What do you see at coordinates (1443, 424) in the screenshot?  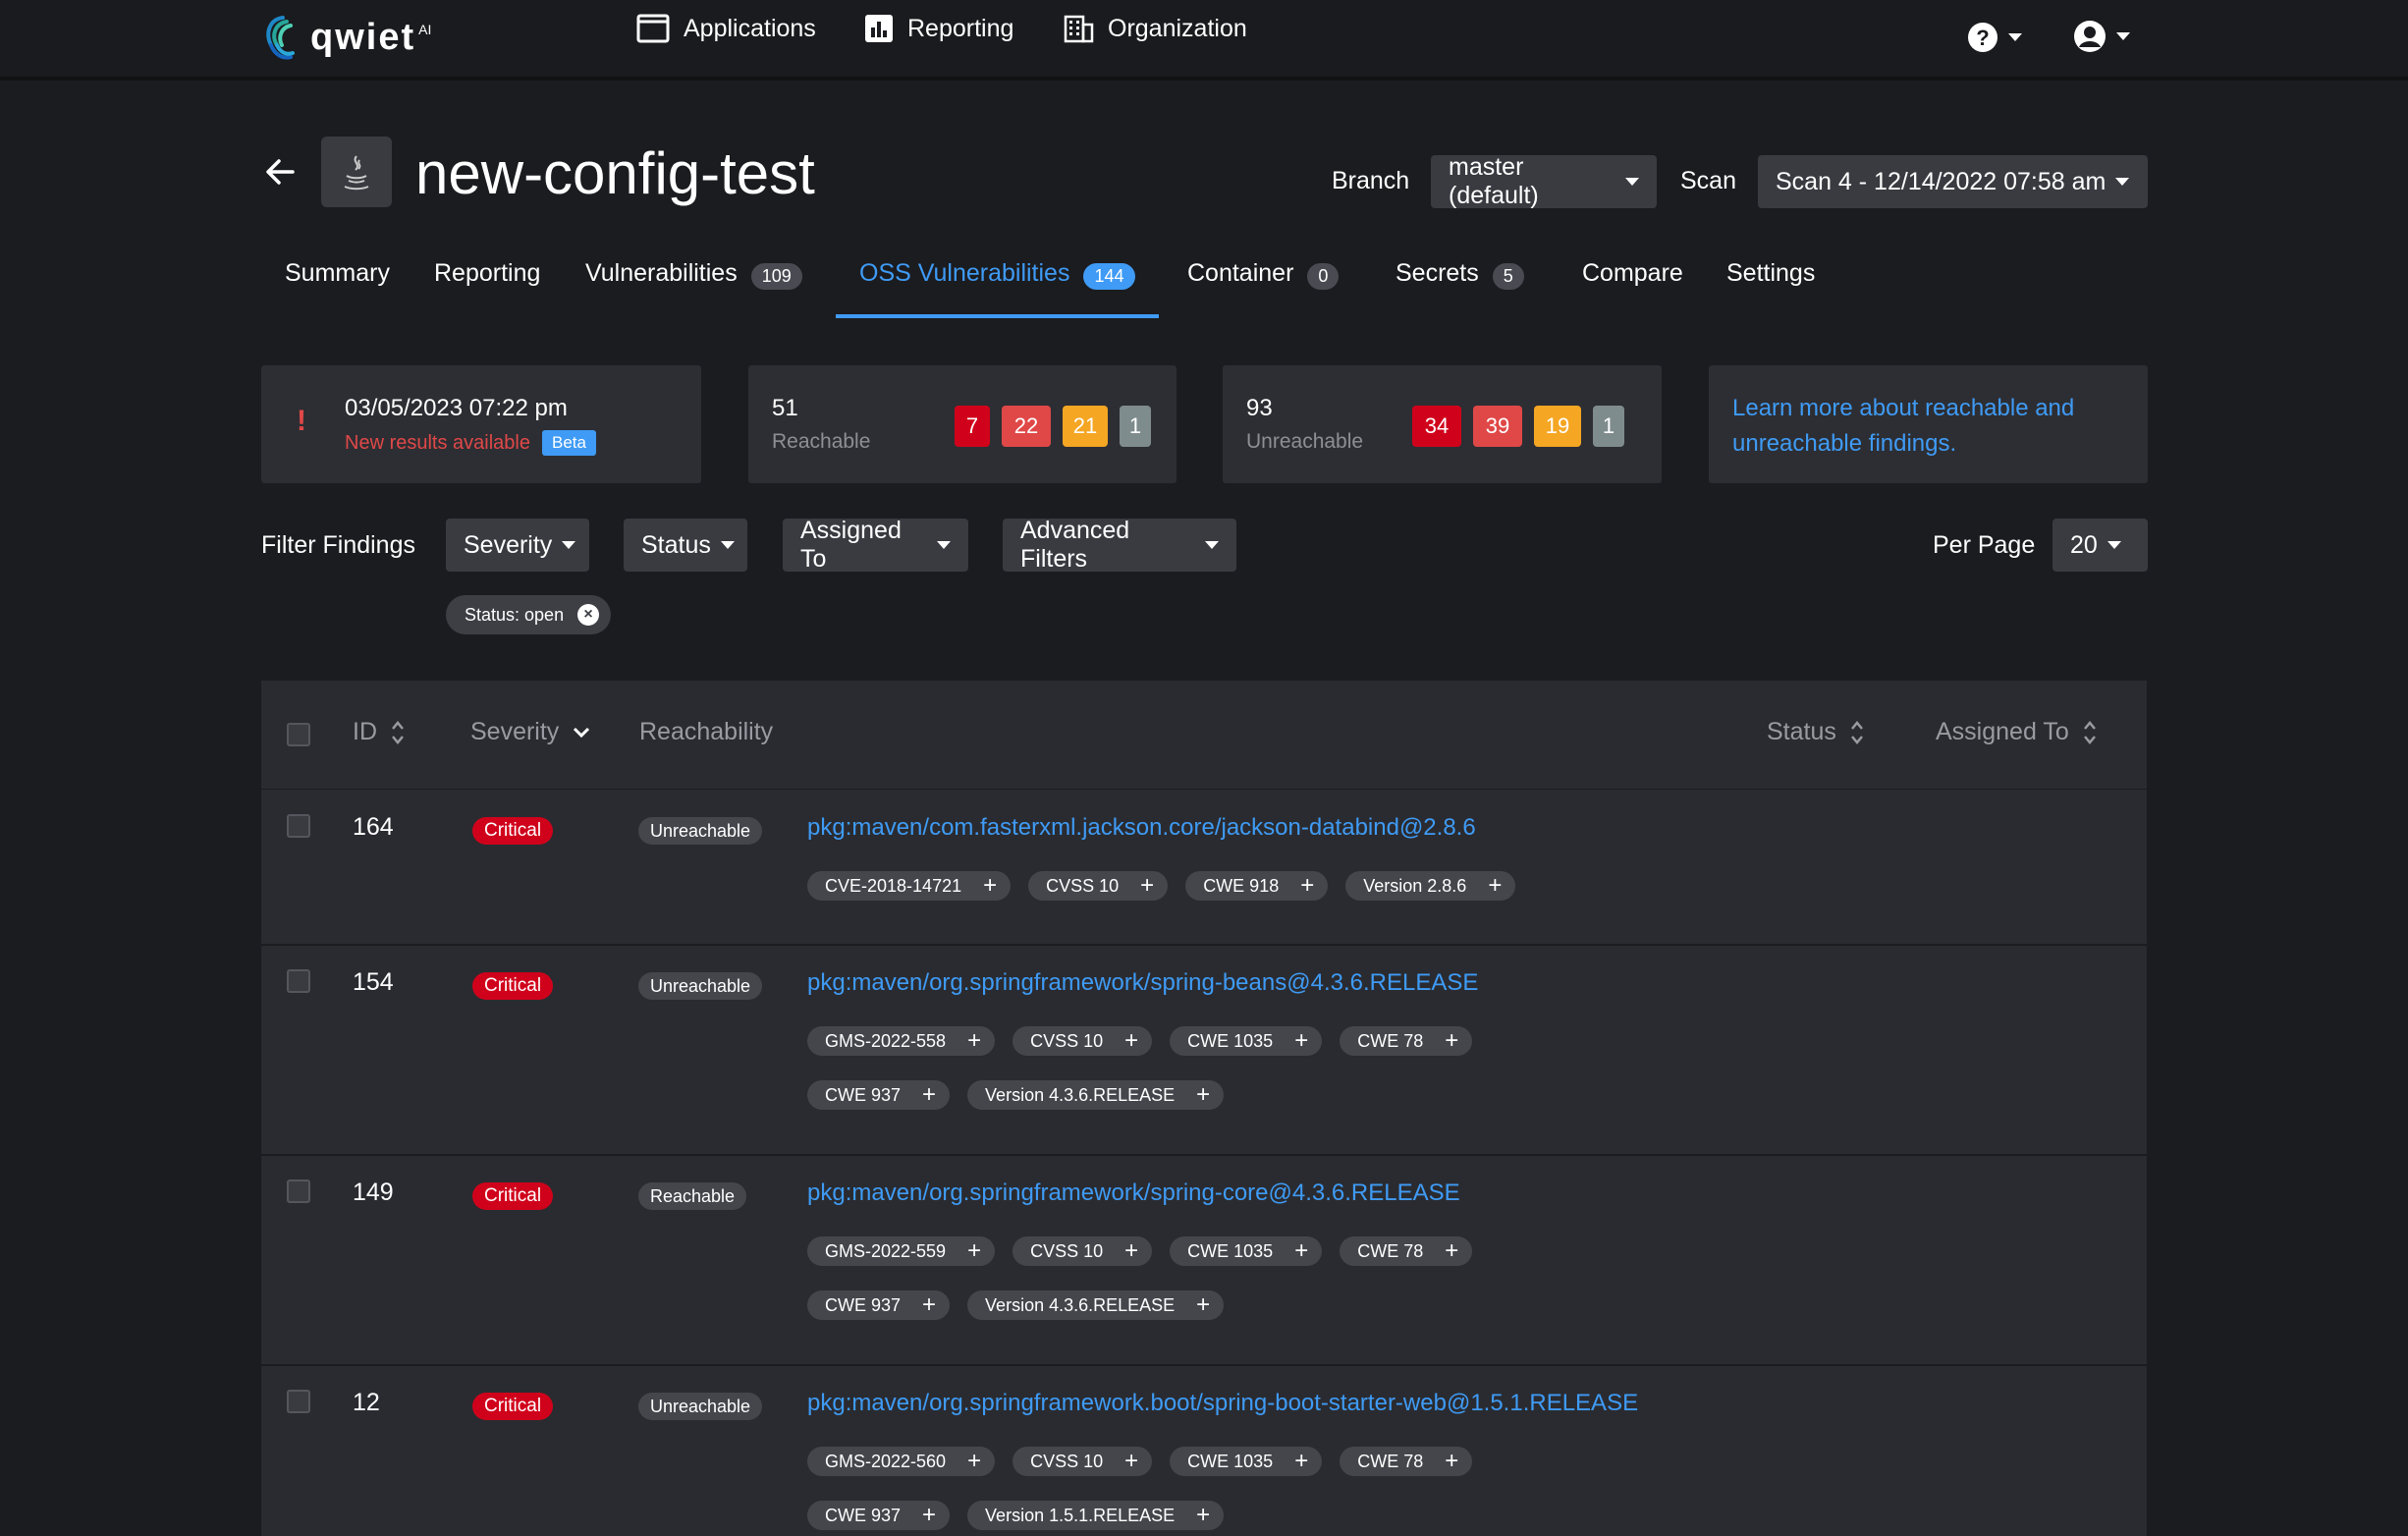 I see `unreachable-card: 93 Unreachable 34 39 19 1` at bounding box center [1443, 424].